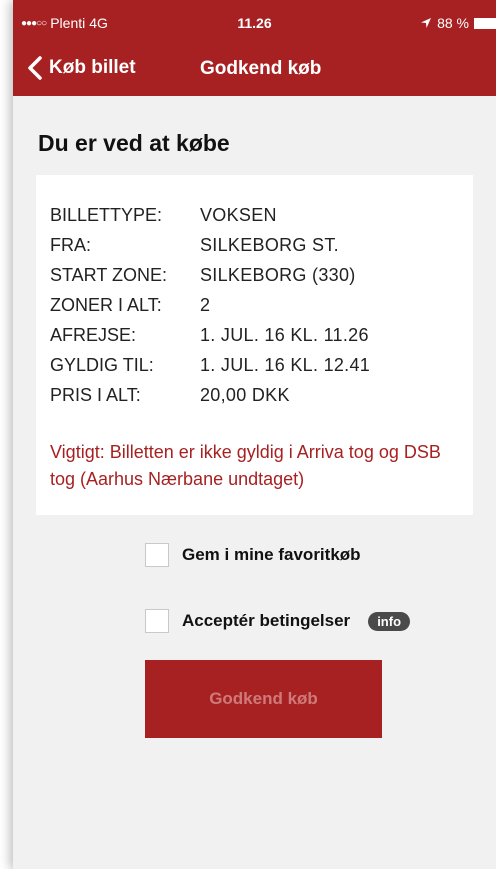 Image resolution: width=496 pixels, height=869 pixels. I want to click on row-value: SILKEBORG ST., so click(269, 245).